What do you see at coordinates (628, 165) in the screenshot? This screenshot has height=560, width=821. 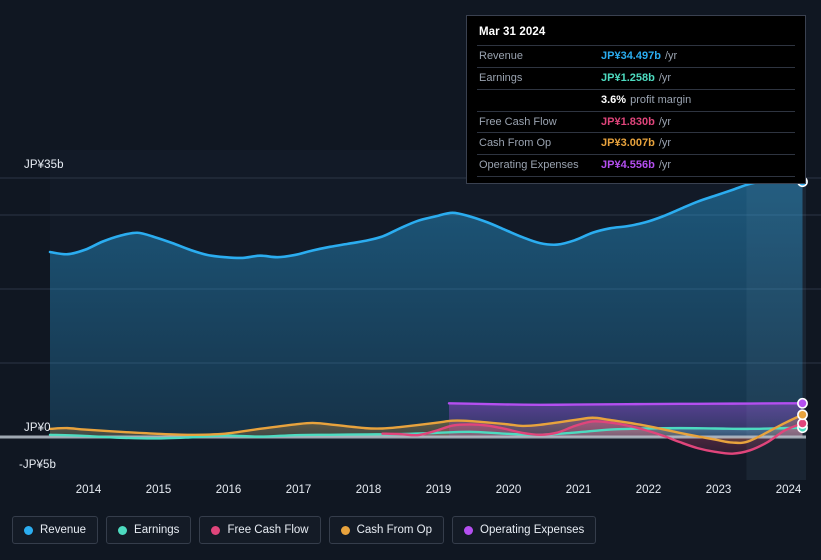 I see `tooltip-row-value: JP¥4.556b` at bounding box center [628, 165].